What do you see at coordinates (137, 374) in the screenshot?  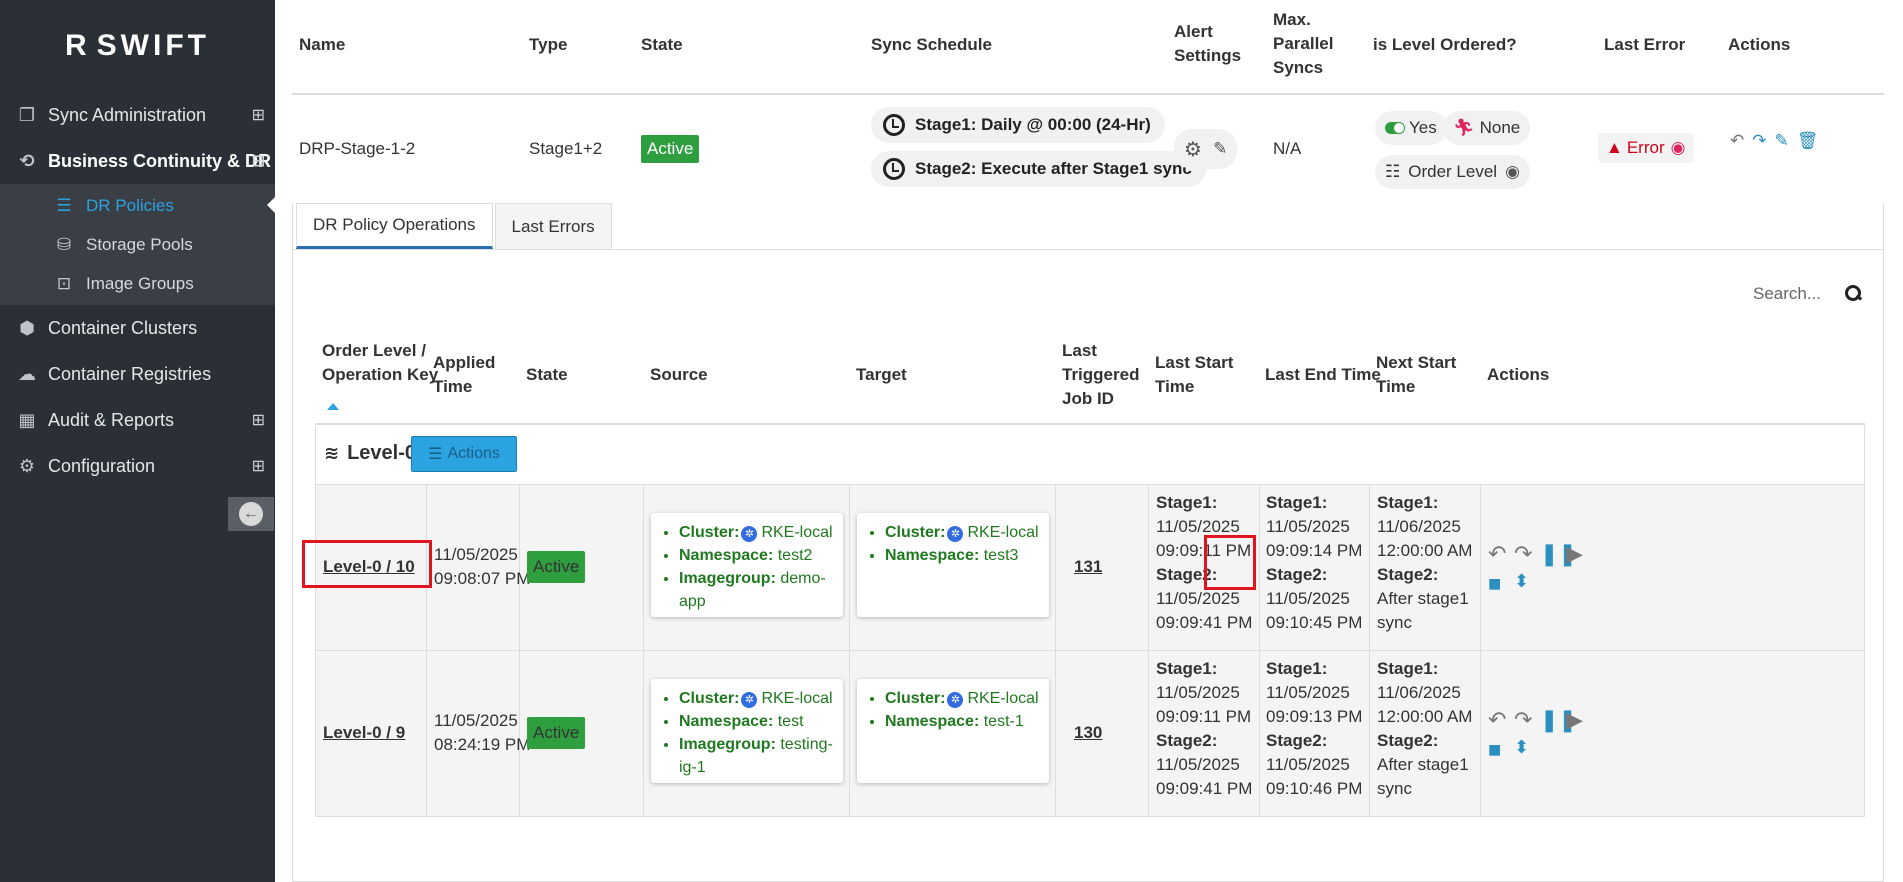 I see `sidebar-item-container-registries: ☁ Container Registries` at bounding box center [137, 374].